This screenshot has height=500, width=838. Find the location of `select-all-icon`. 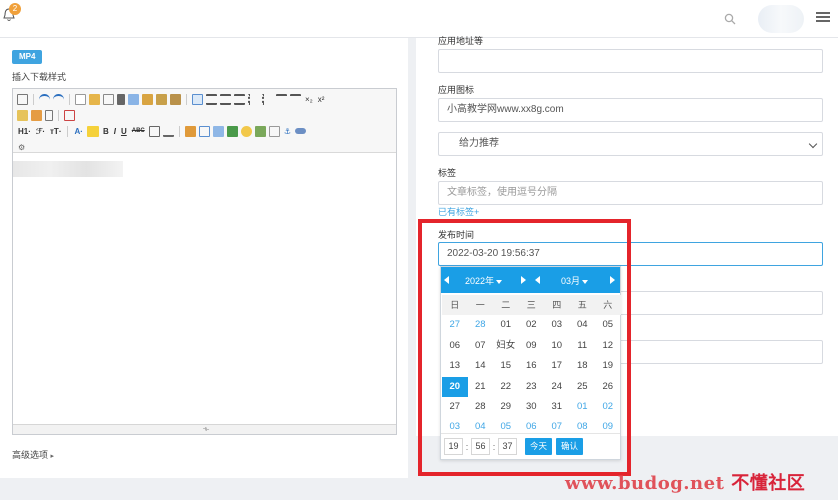

select-all-icon is located at coordinates (49, 115).